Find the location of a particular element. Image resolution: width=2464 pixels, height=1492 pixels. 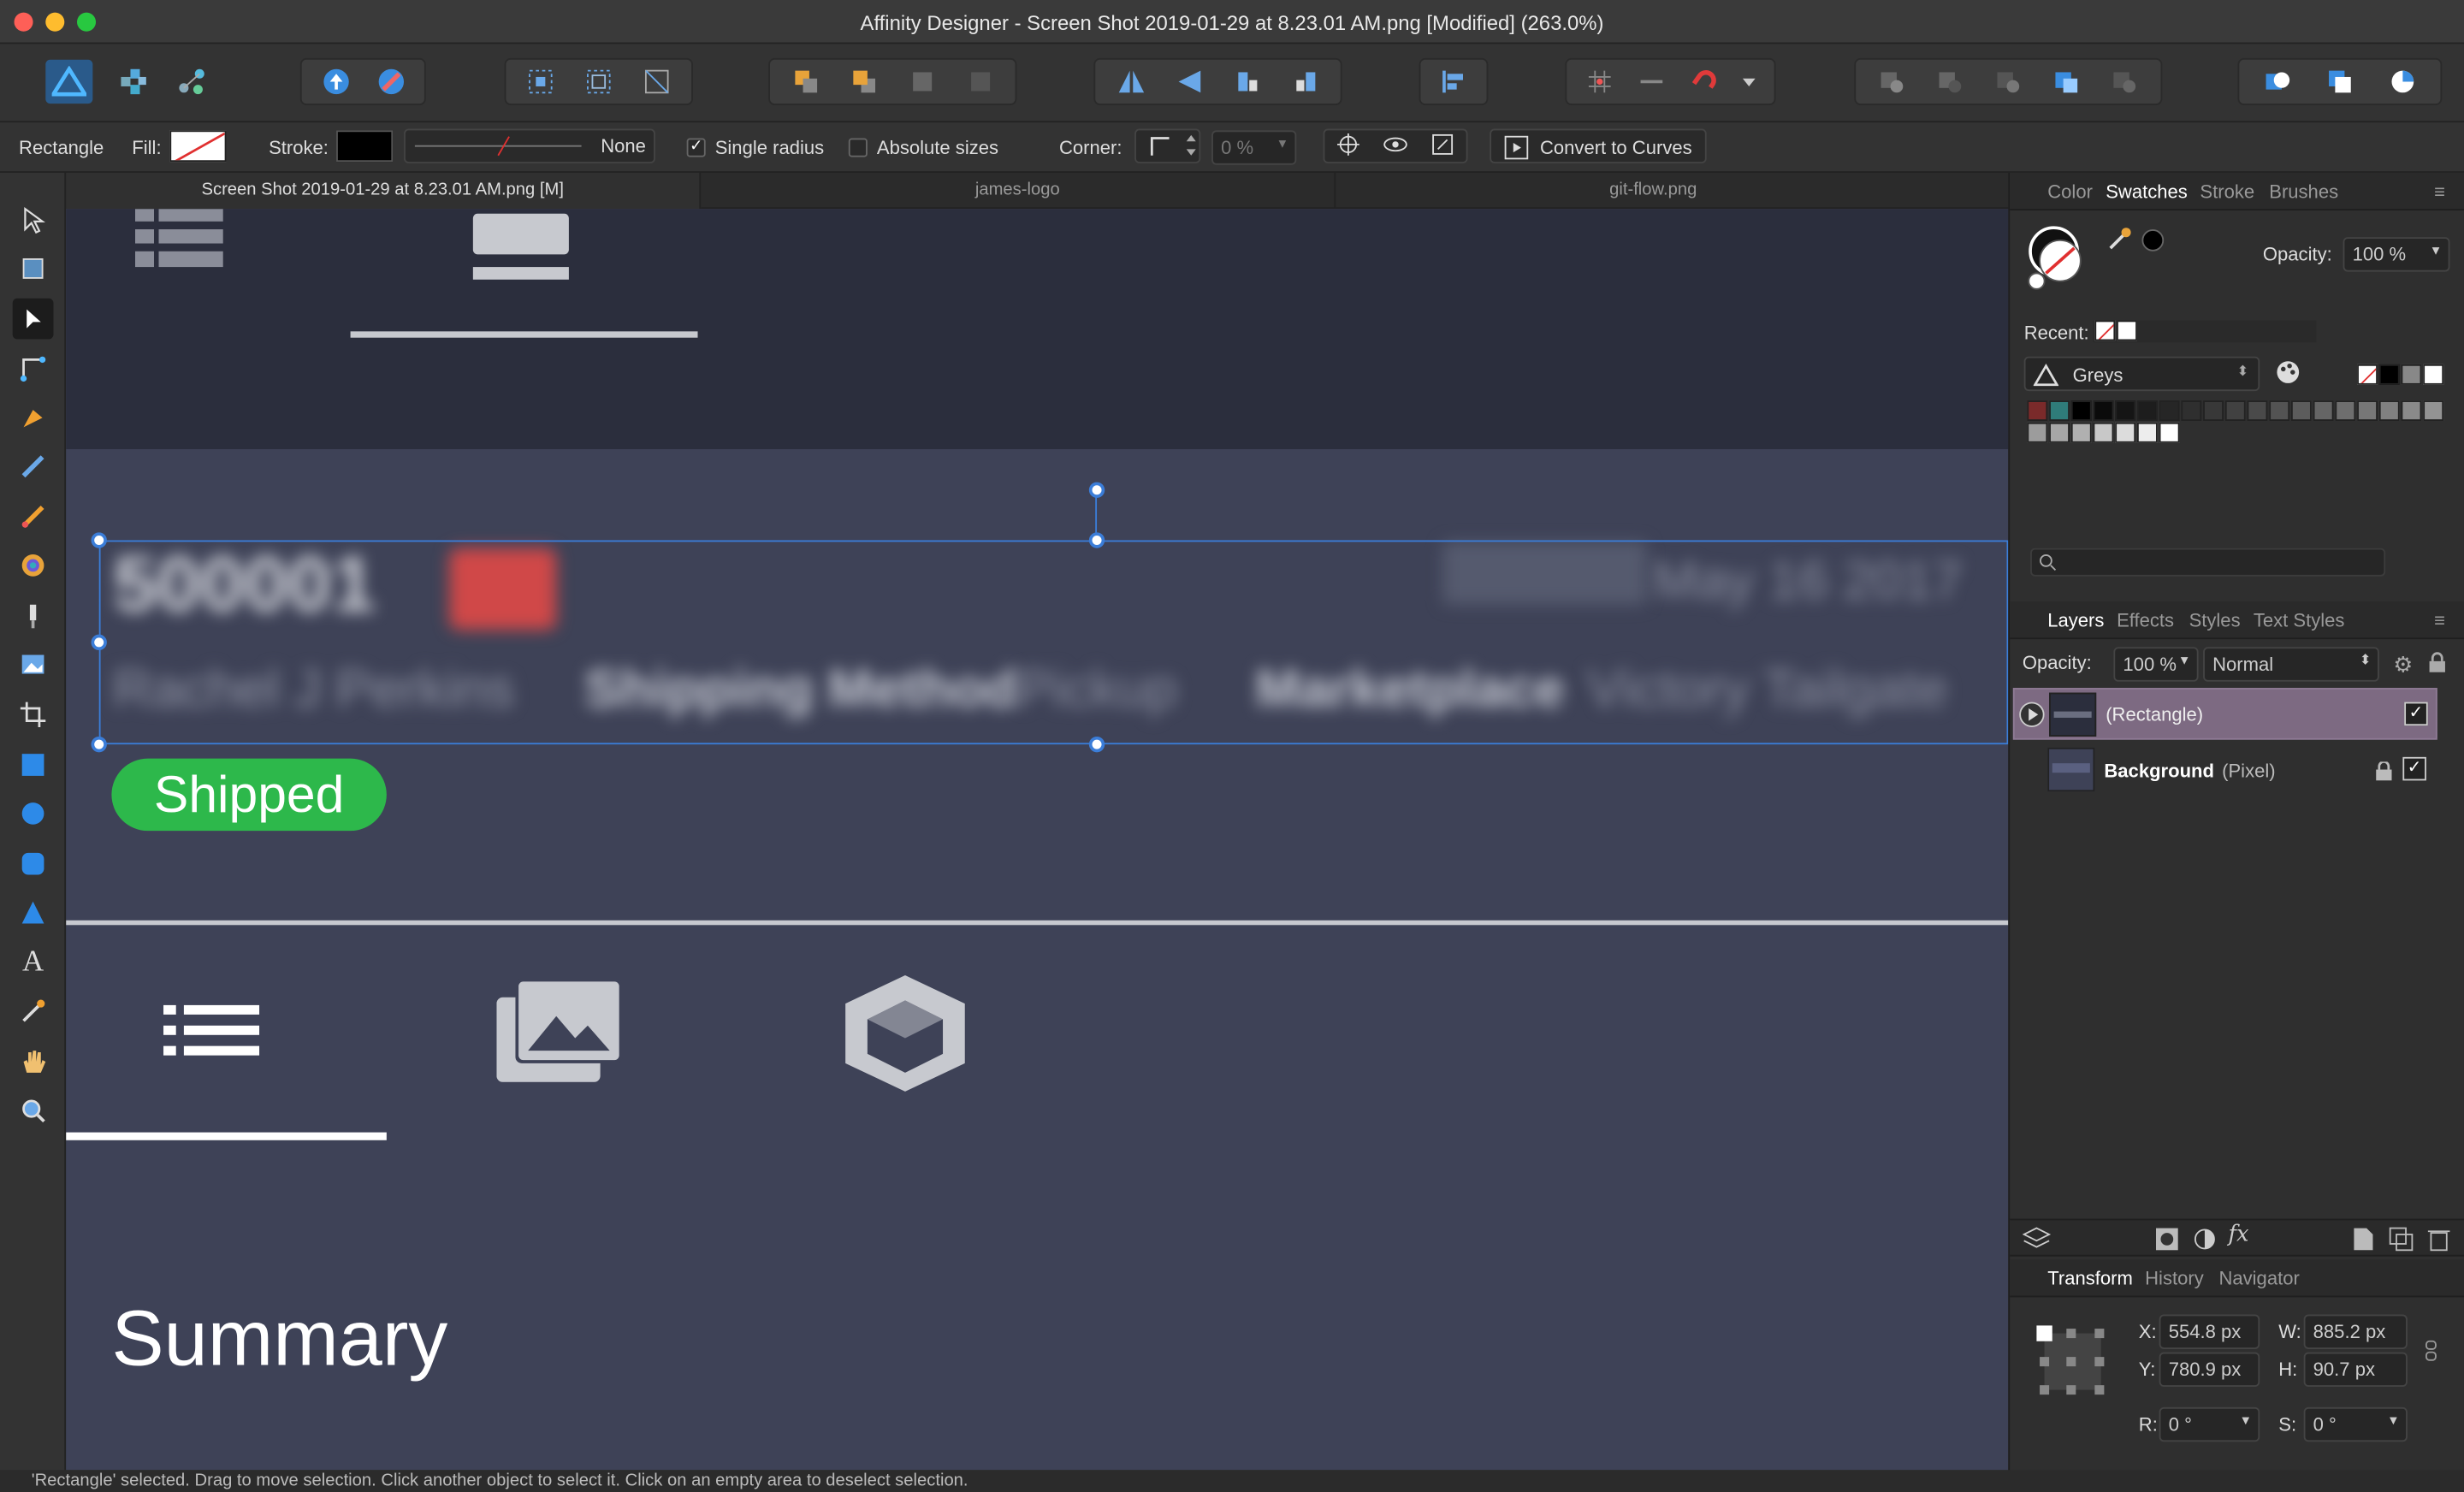

box-select-icon is located at coordinates (599, 82).